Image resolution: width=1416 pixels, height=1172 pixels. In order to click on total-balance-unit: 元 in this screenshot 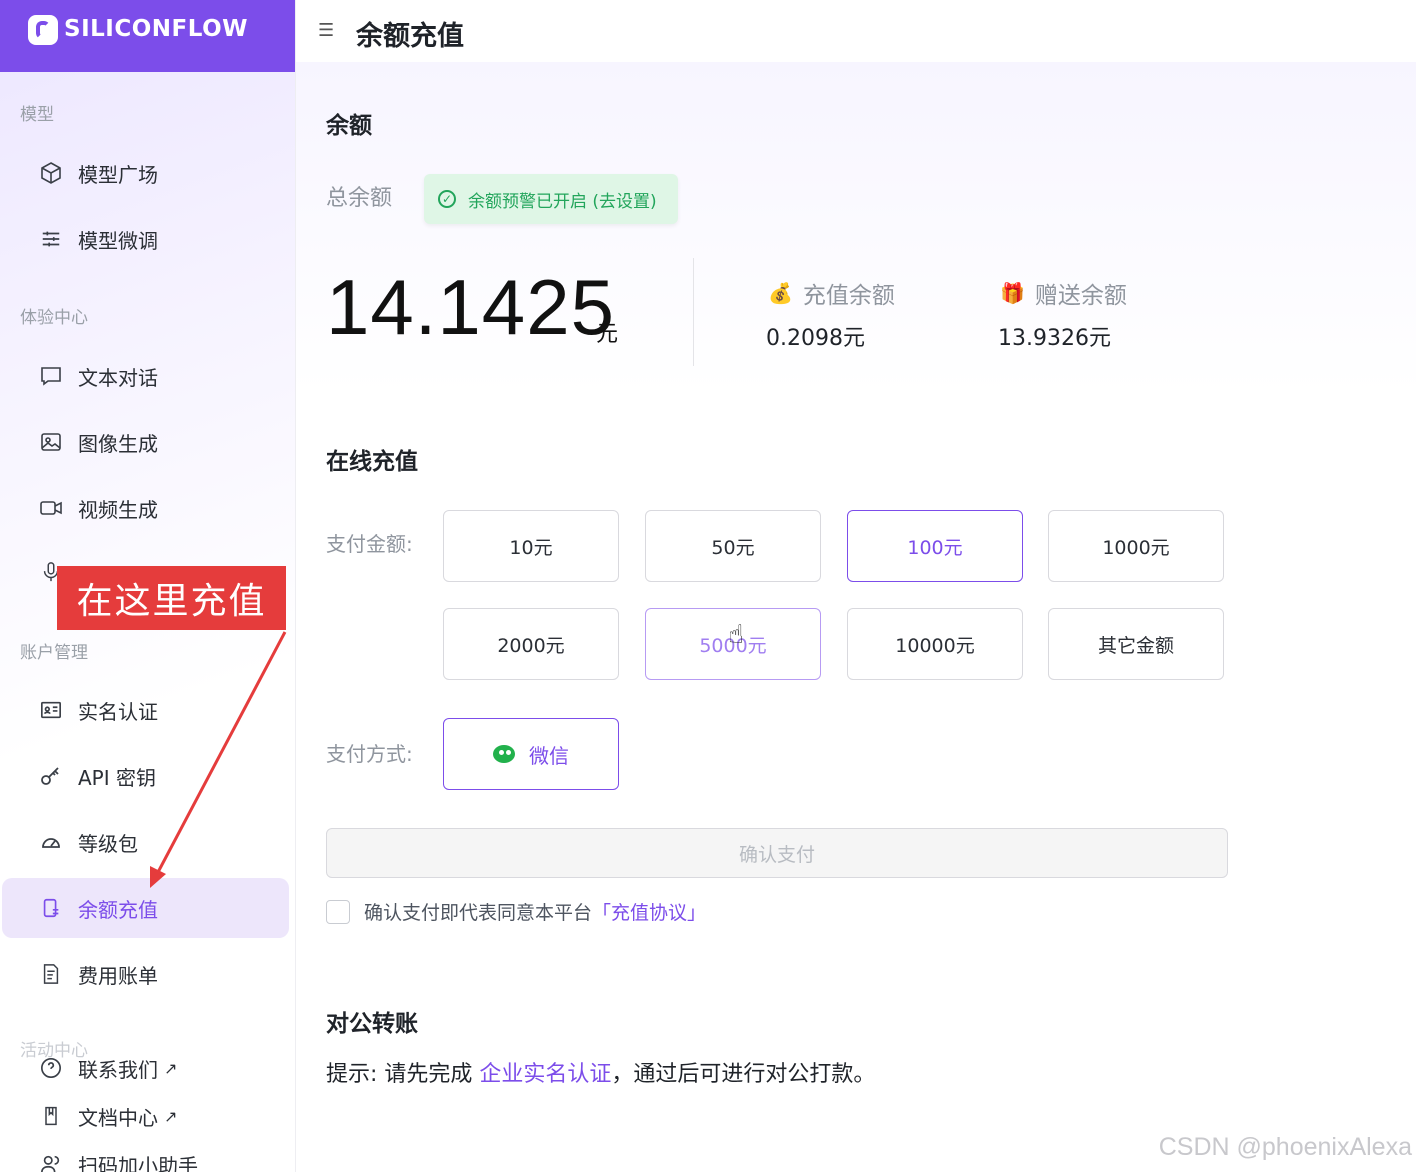, I will do `click(607, 334)`.